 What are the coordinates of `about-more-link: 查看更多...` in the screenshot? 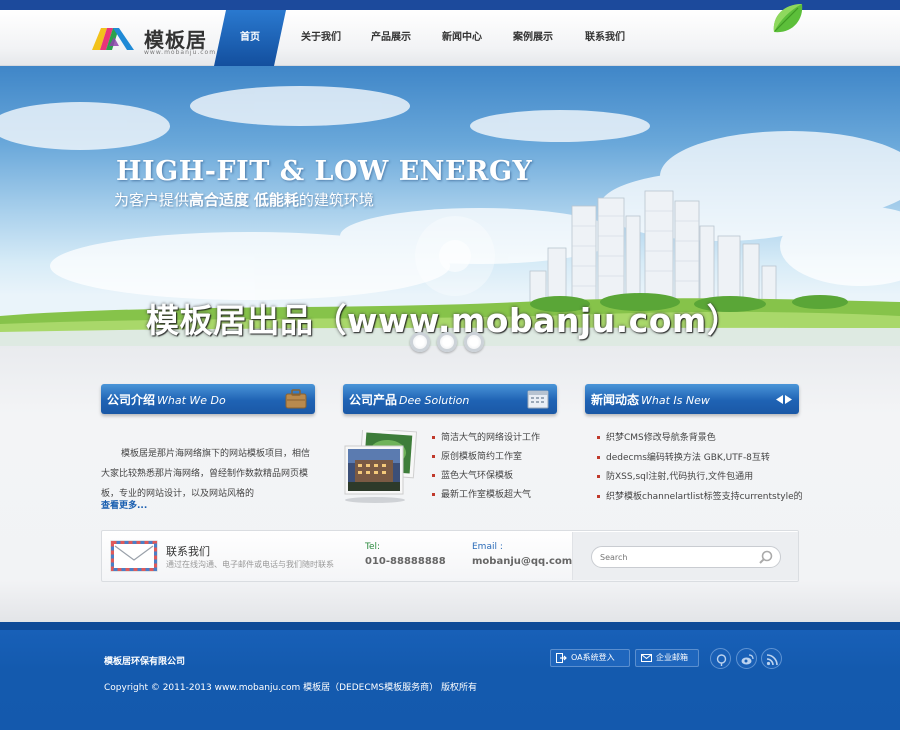 It's located at (124, 504).